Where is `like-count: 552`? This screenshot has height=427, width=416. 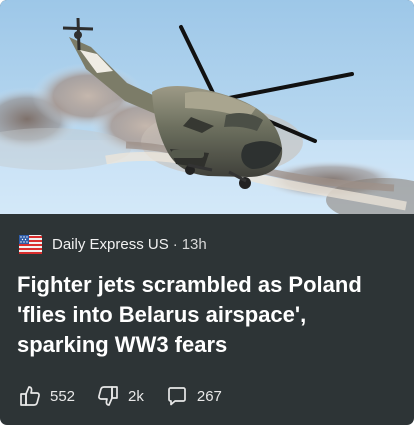 like-count: 552 is located at coordinates (63, 396).